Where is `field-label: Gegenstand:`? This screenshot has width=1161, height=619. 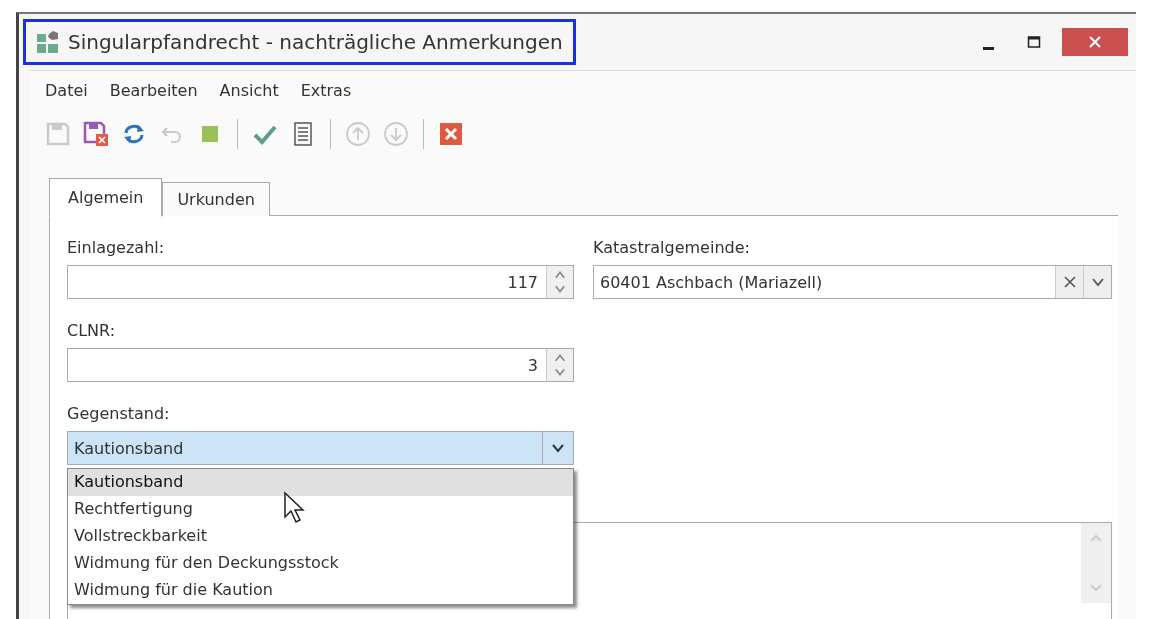
field-label: Gegenstand: is located at coordinates (119, 413).